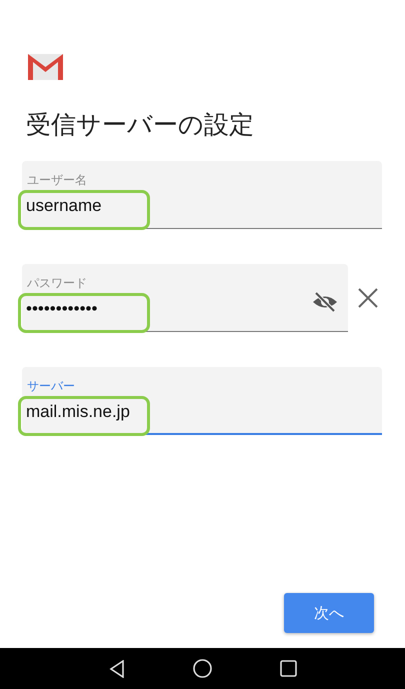 The image size is (405, 689). What do you see at coordinates (57, 180) in the screenshot?
I see `field-label: ユーザー名` at bounding box center [57, 180].